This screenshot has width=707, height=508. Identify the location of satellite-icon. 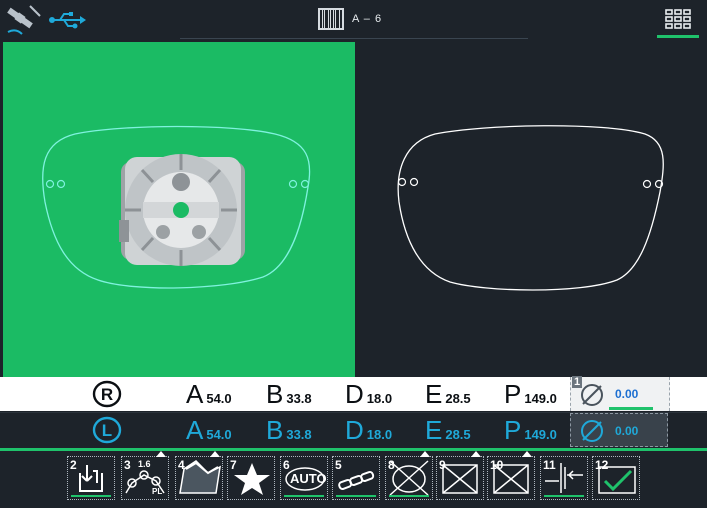
(24, 21).